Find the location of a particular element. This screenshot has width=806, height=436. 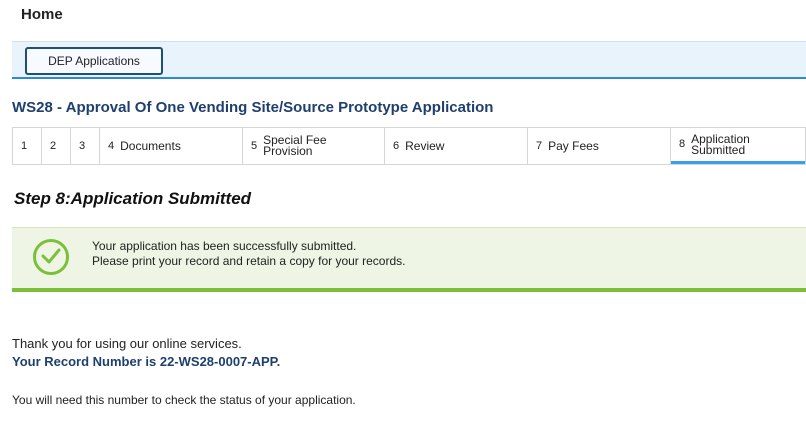

step-3: 3 is located at coordinates (85, 146).